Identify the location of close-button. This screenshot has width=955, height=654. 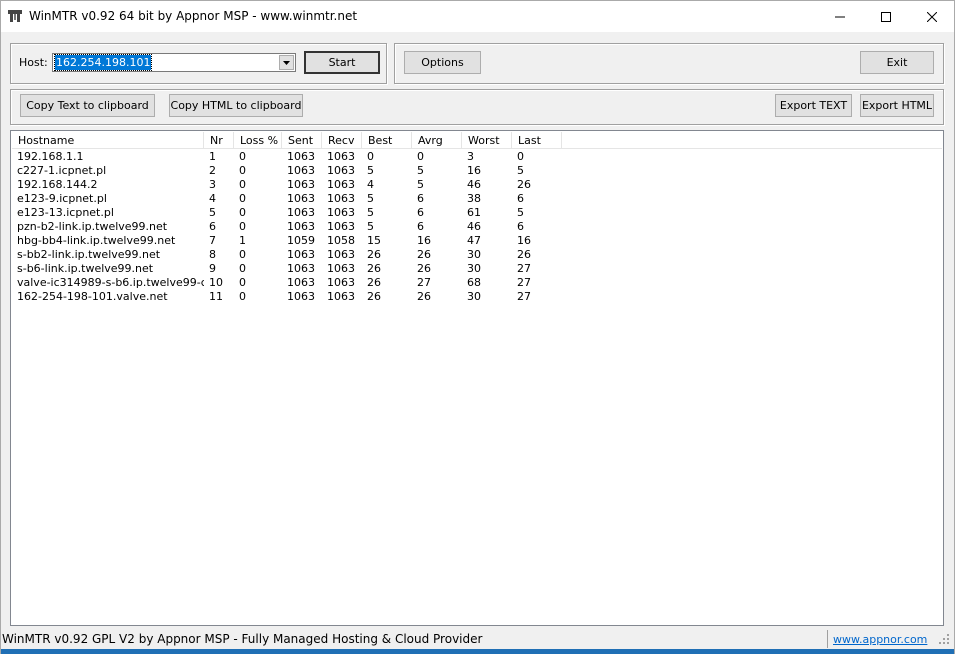
(932, 16).